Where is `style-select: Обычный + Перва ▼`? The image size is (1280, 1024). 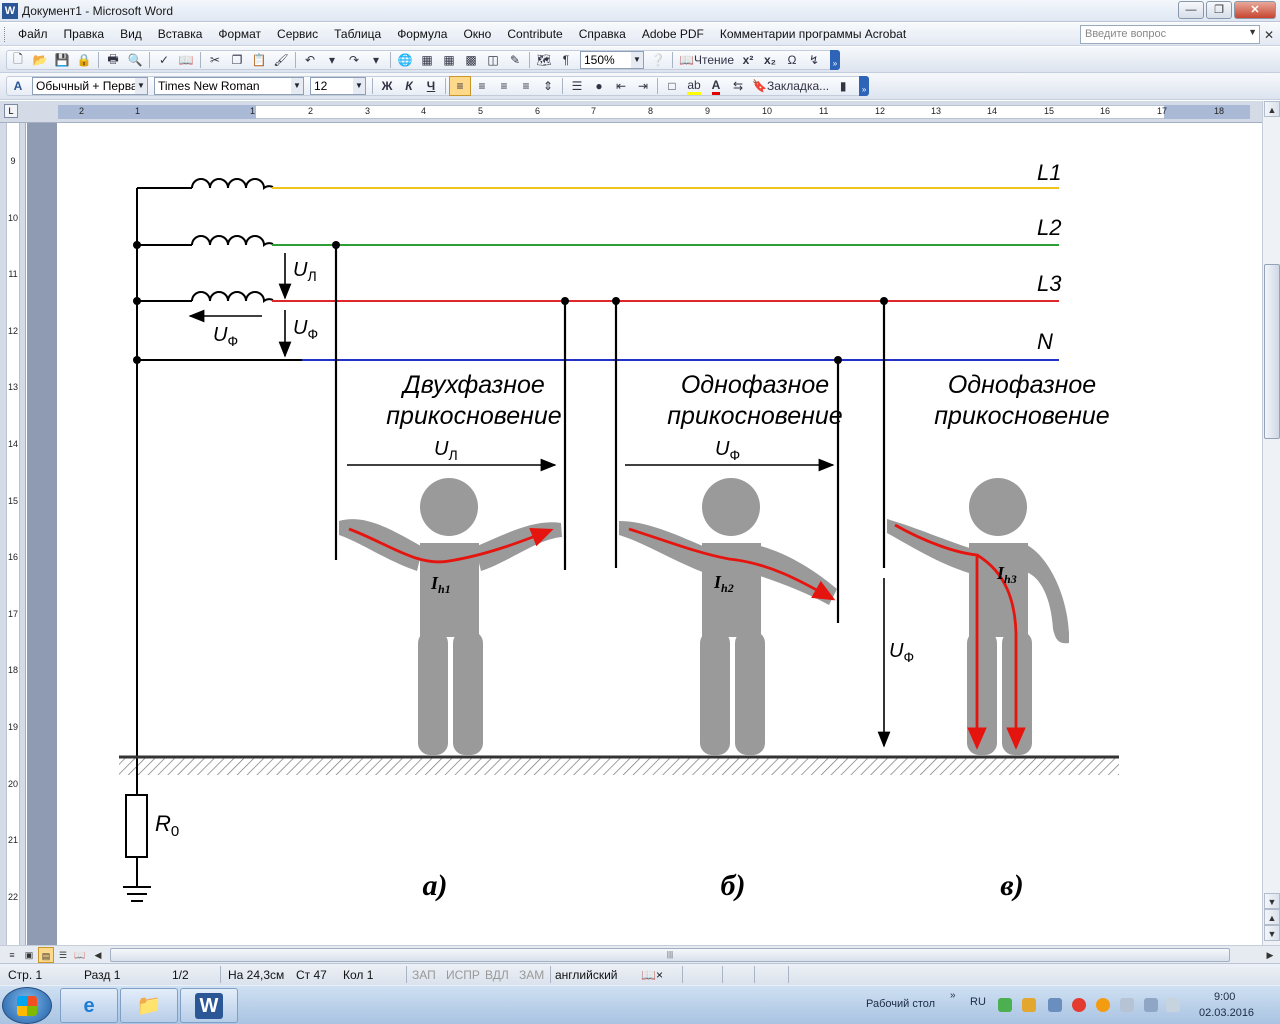 style-select: Обычный + Перва ▼ is located at coordinates (90, 86).